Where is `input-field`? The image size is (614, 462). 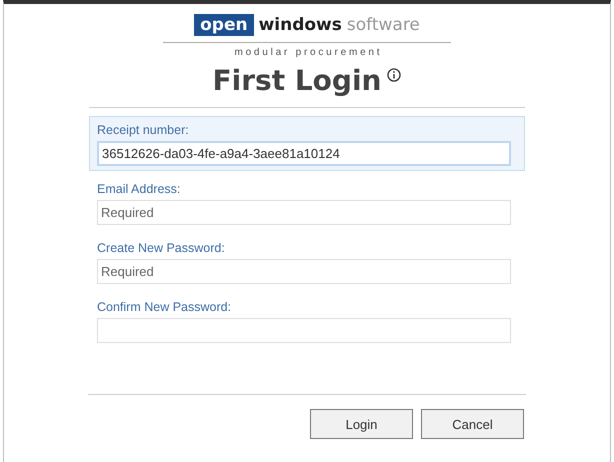
input-field is located at coordinates (304, 330).